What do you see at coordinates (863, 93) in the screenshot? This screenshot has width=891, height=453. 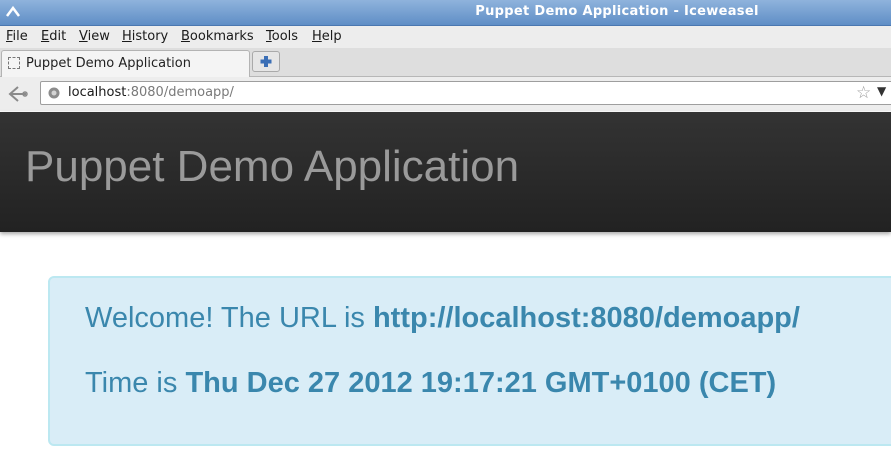 I see `bookmark-star-icon: ☆` at bounding box center [863, 93].